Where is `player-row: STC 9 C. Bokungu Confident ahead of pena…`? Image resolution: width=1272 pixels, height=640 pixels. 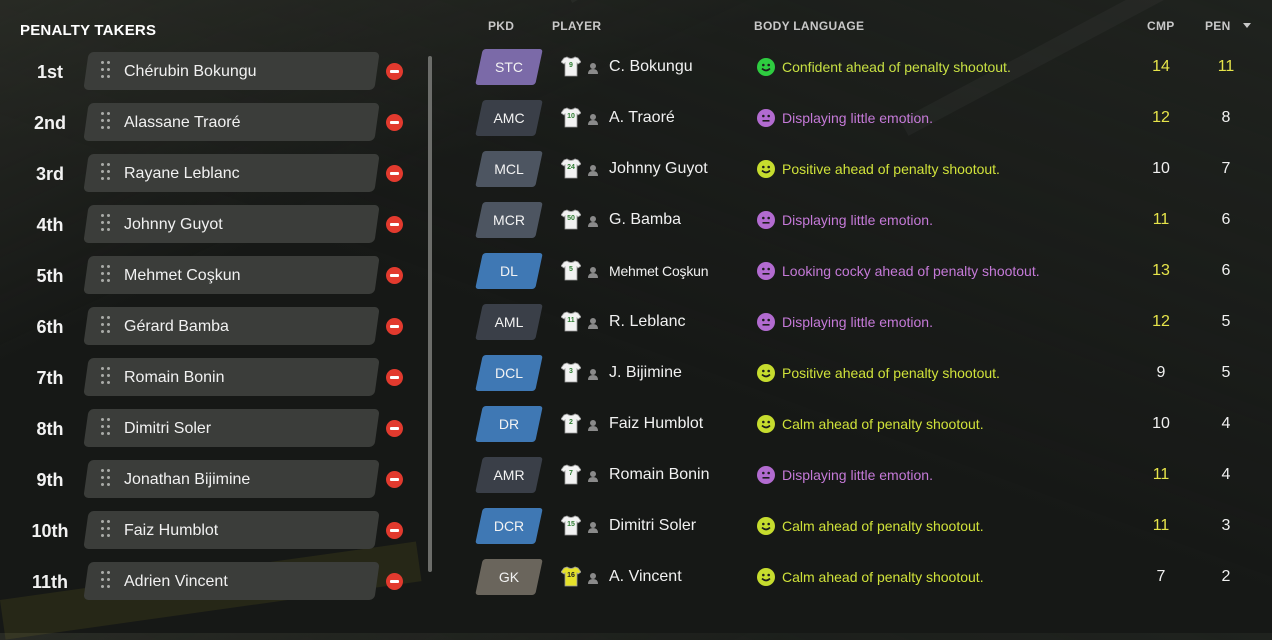 player-row: STC 9 C. Bokungu Confident ahead of pena… is located at coordinates (865, 73).